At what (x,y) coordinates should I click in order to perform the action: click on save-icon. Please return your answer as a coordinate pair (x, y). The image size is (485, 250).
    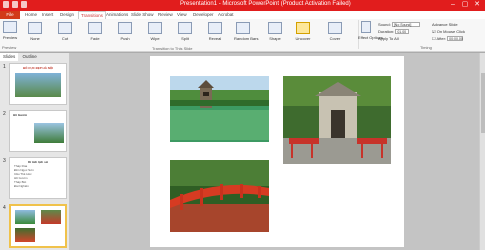
    Looking at the image, I should click on (6, 4).